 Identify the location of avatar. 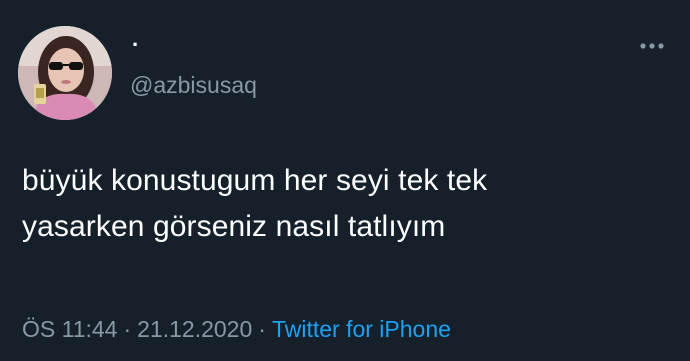
(65, 73).